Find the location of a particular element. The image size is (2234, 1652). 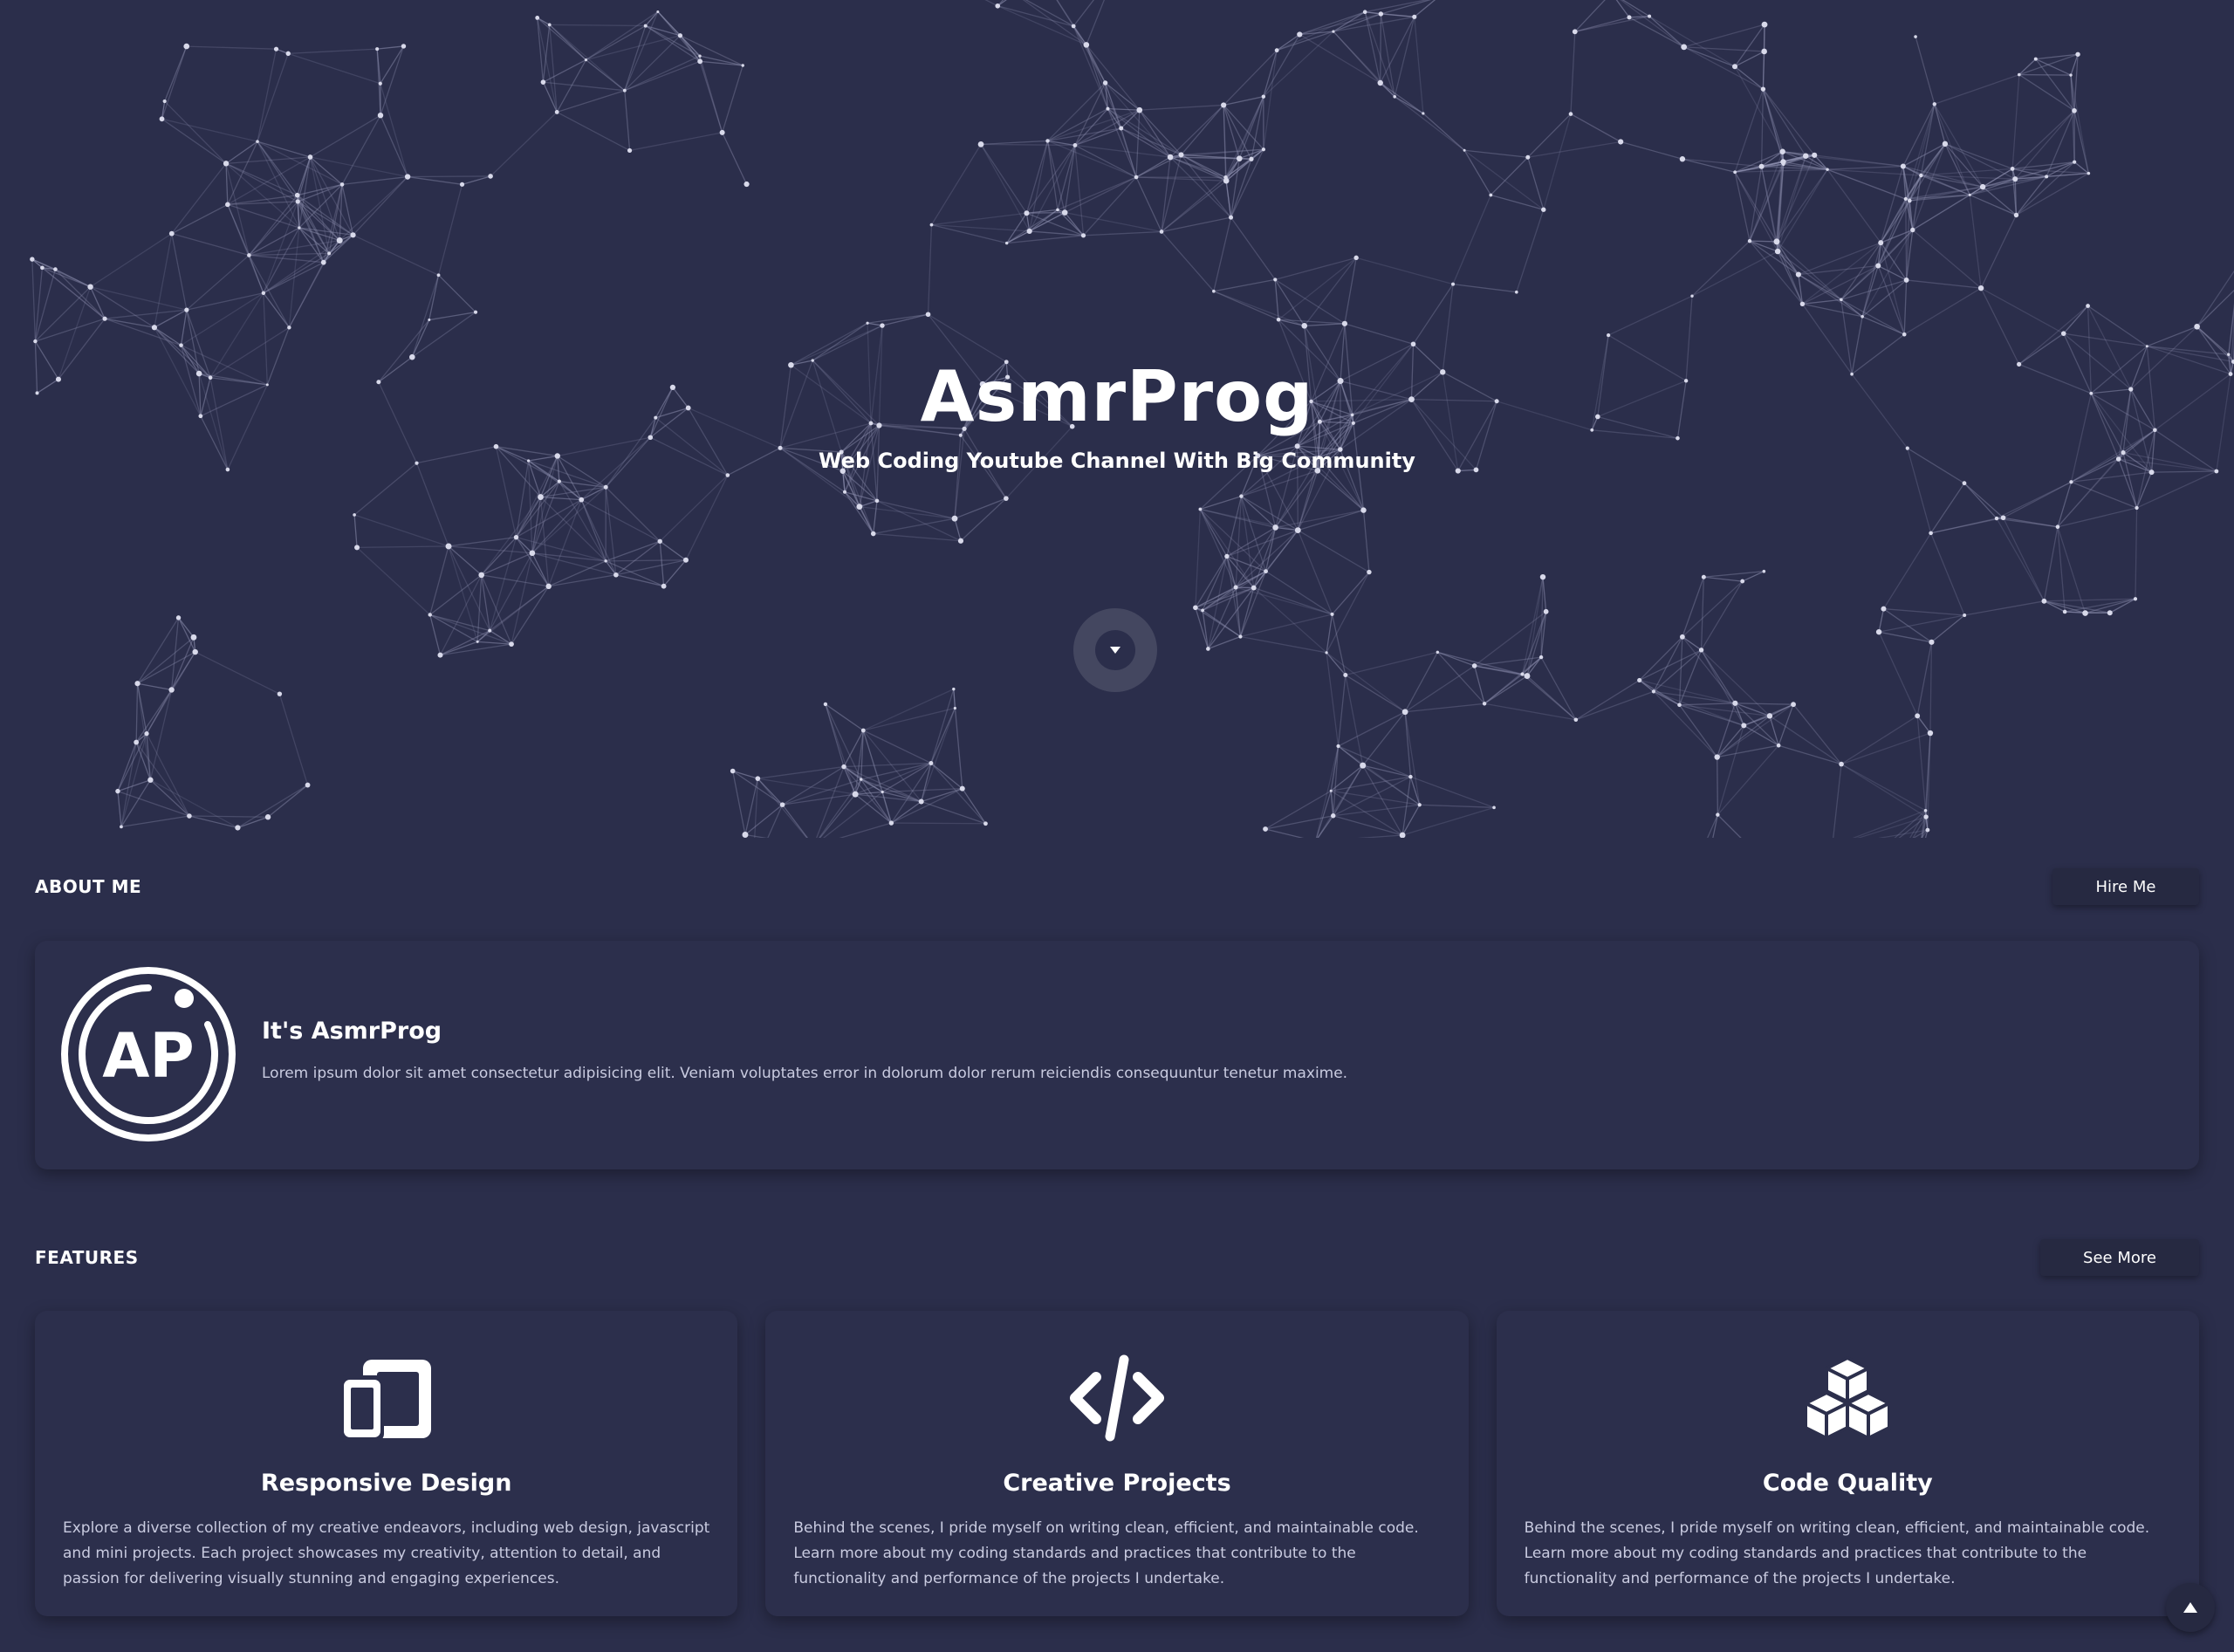

hire-me-button: Hire Me is located at coordinates (2125, 886).